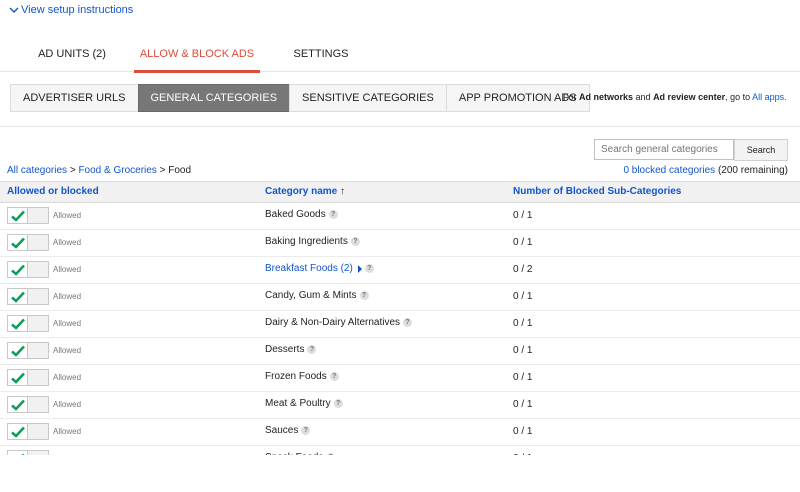 This screenshot has width=800, height=492. What do you see at coordinates (285, 349) in the screenshot?
I see `category-name-label: Desserts` at bounding box center [285, 349].